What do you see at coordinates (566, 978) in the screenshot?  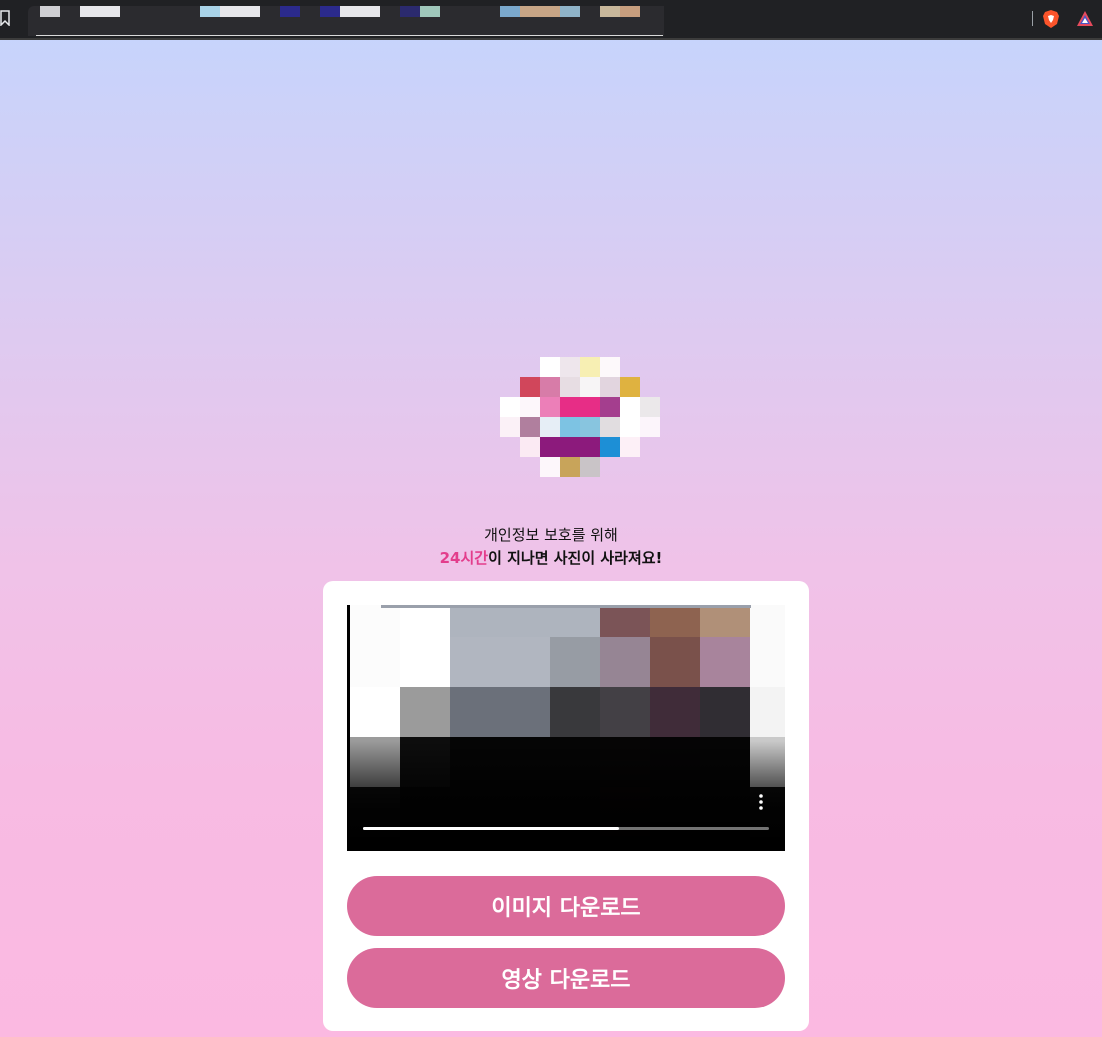 I see `video-download-button: 영상 다운로드` at bounding box center [566, 978].